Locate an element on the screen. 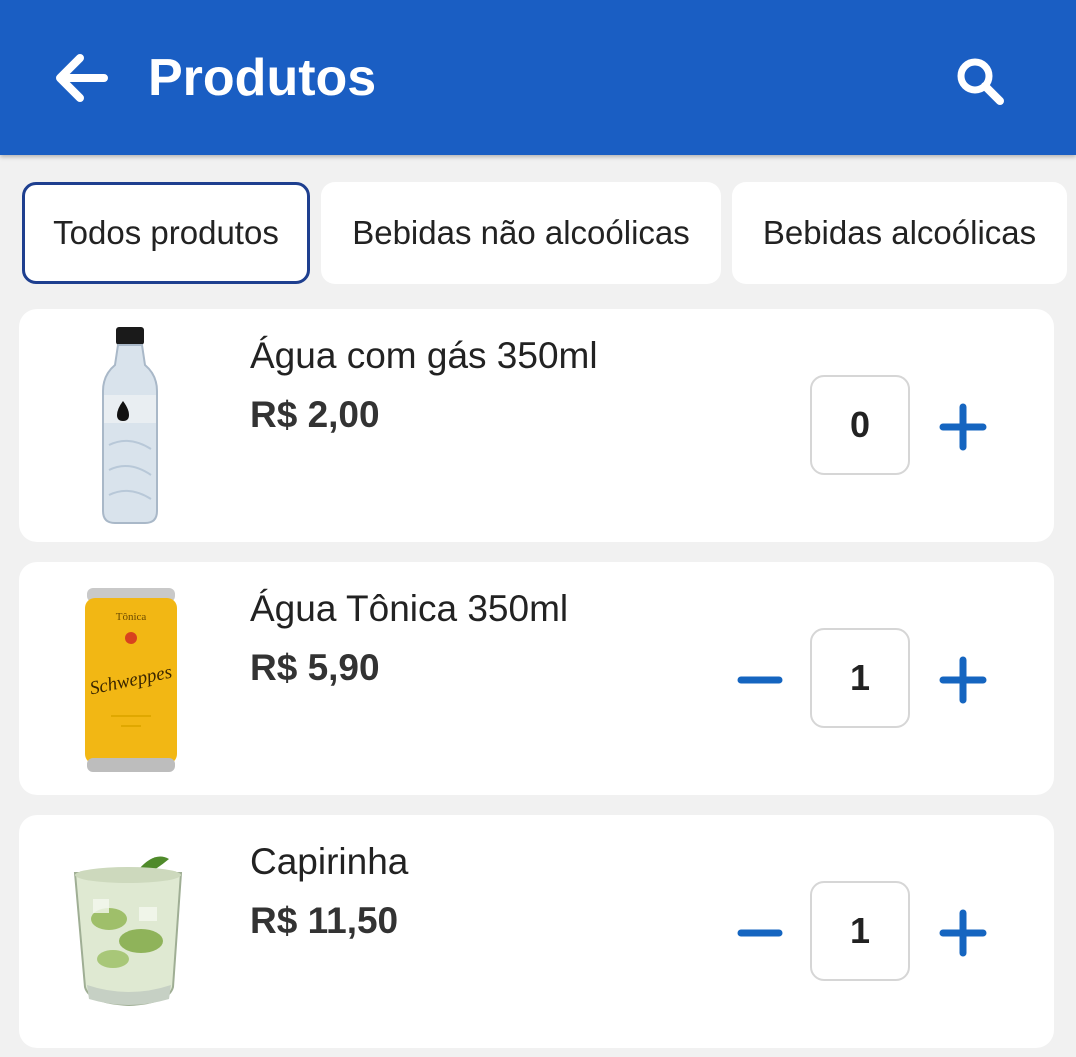 The width and height of the screenshot is (1076, 1057). back-button is located at coordinates (81, 78).